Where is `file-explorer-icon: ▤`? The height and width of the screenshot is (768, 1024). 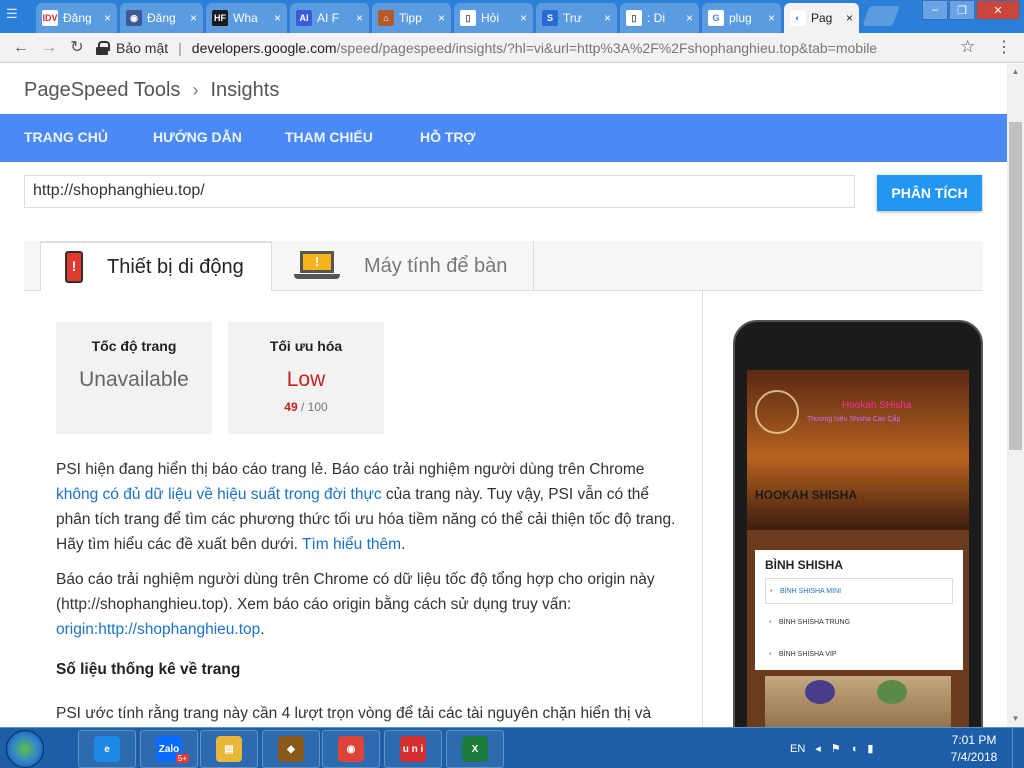
file-explorer-icon: ▤ is located at coordinates (229, 749).